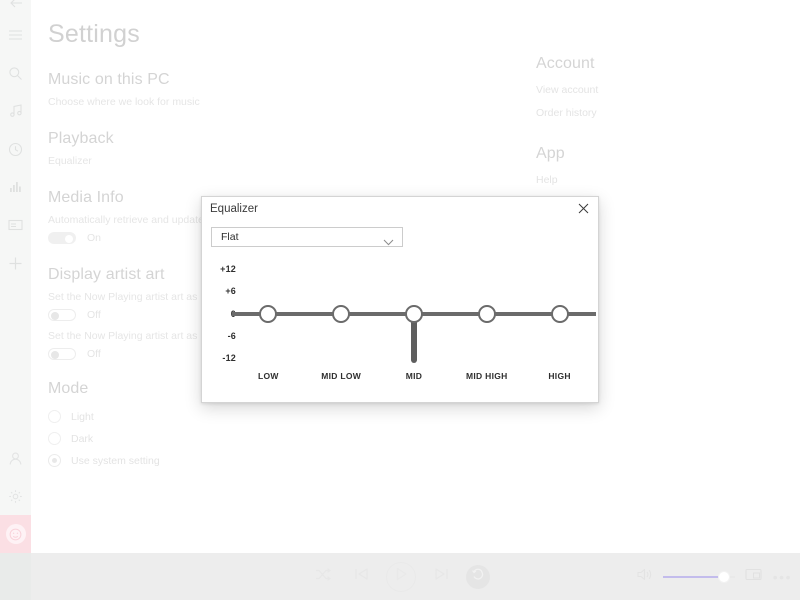  I want to click on previous-track-icon, so click(361, 576).